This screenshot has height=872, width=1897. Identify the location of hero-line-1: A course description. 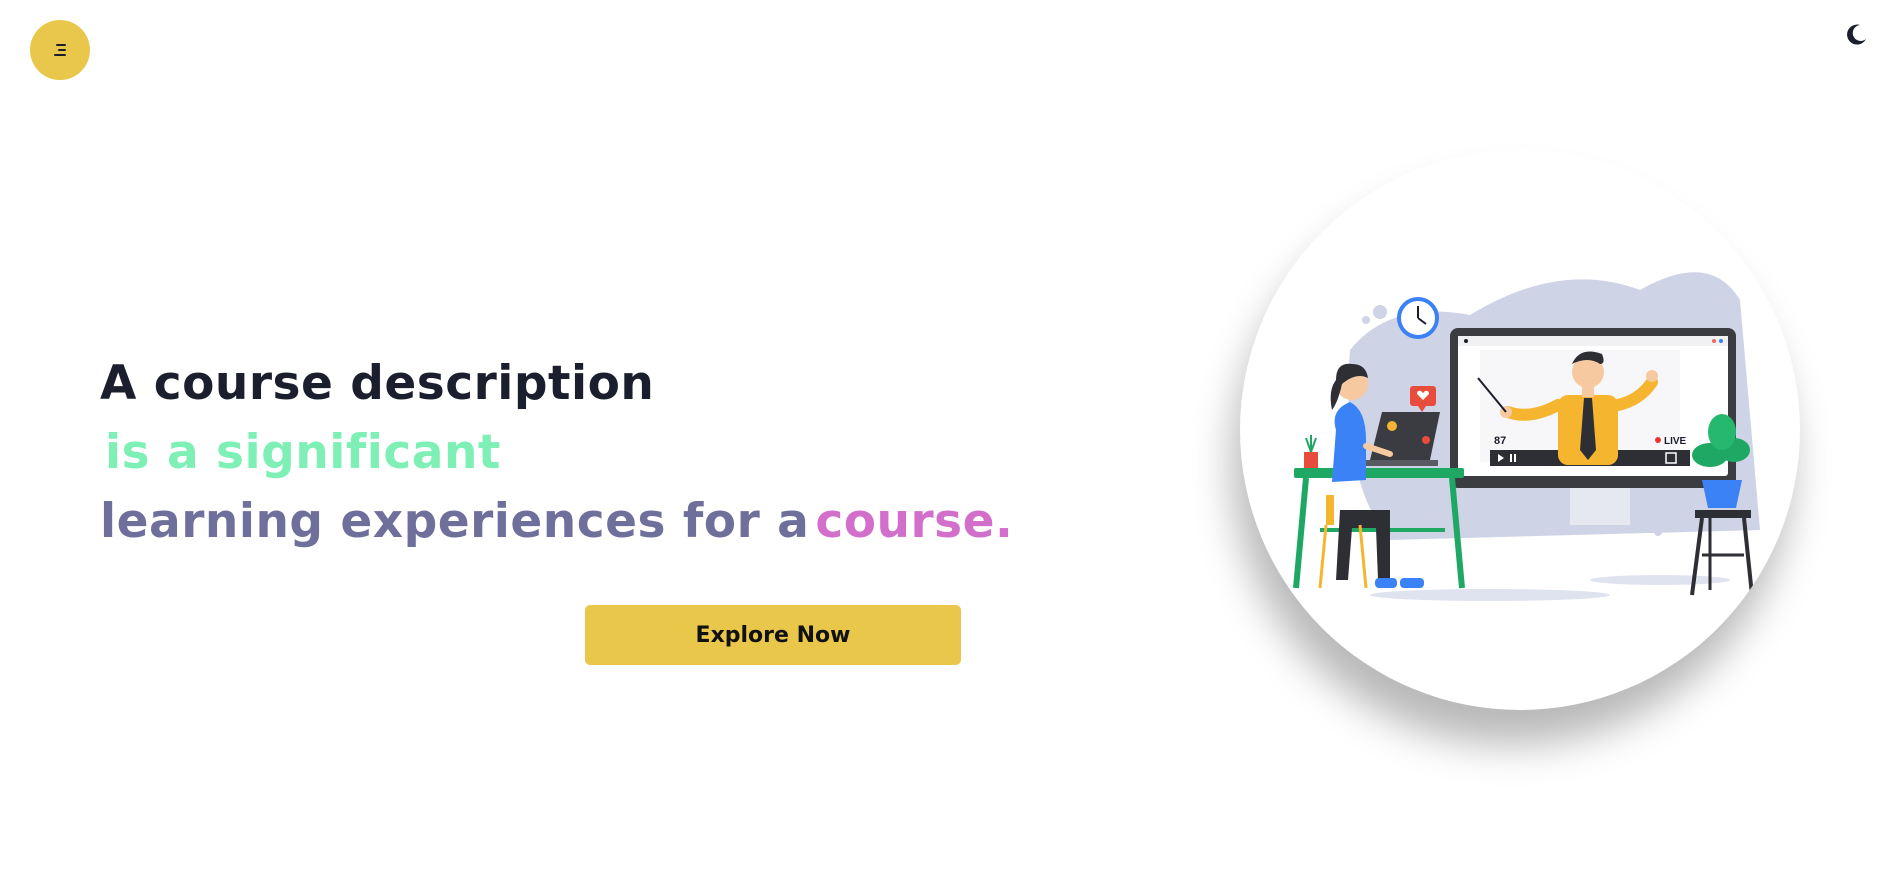
(377, 383).